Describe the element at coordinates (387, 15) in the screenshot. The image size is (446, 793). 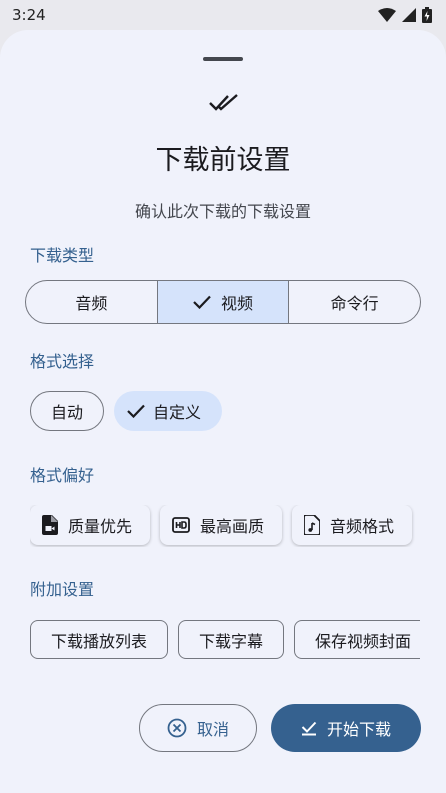
I see `wifi-icon` at that location.